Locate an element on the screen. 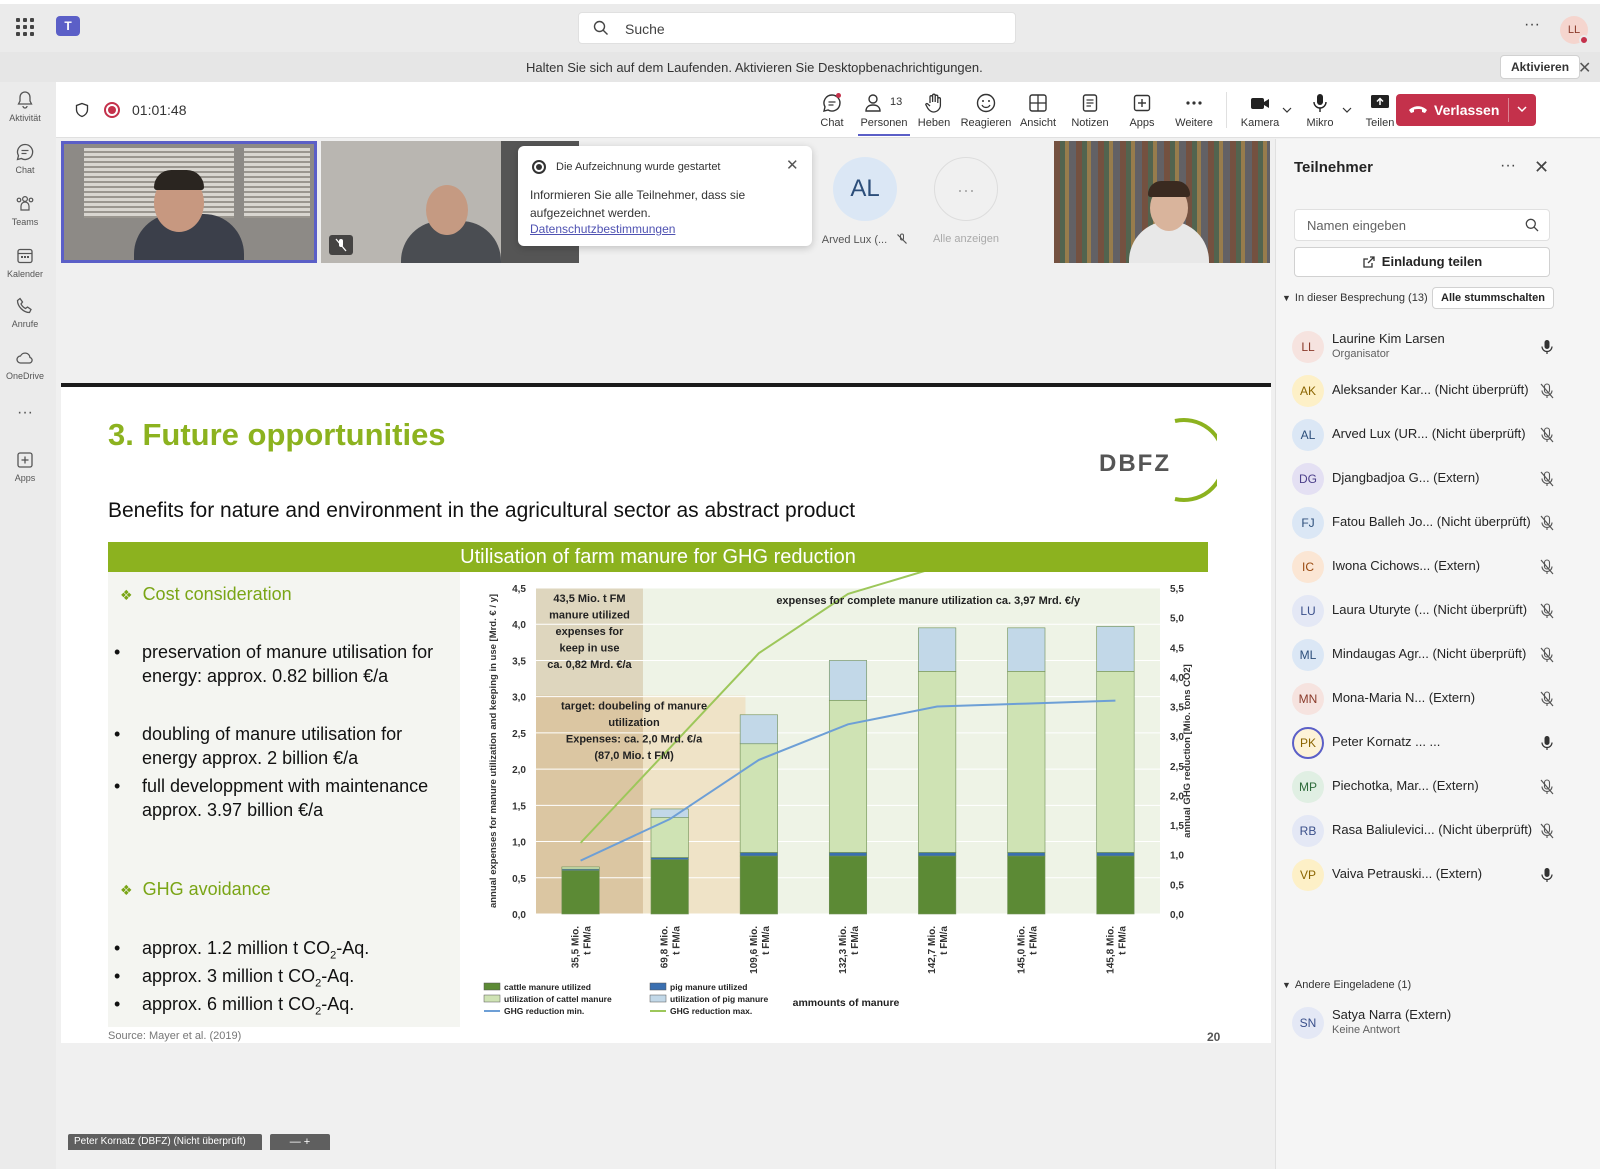  notes-icon is located at coordinates (1090, 103).